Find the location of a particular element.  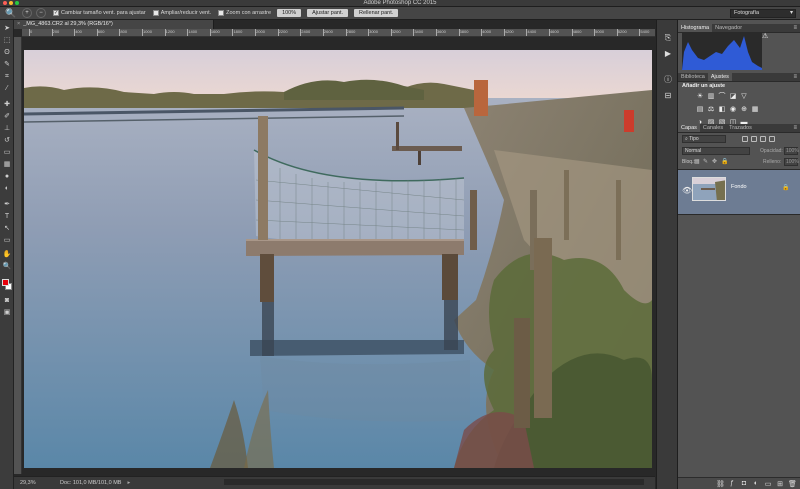

info-panel-icon: ⓘ is located at coordinates (668, 79).